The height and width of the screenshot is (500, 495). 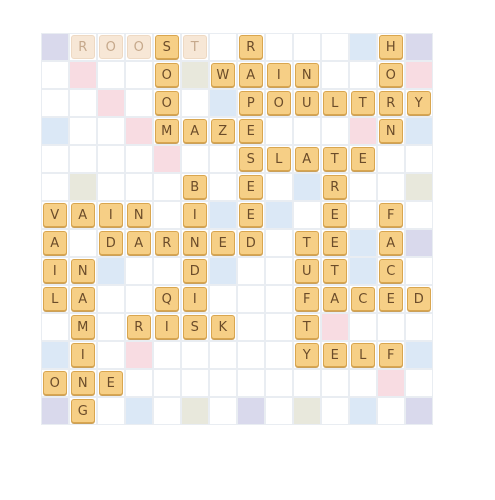 I want to click on board-cell: H, so click(x=391, y=47).